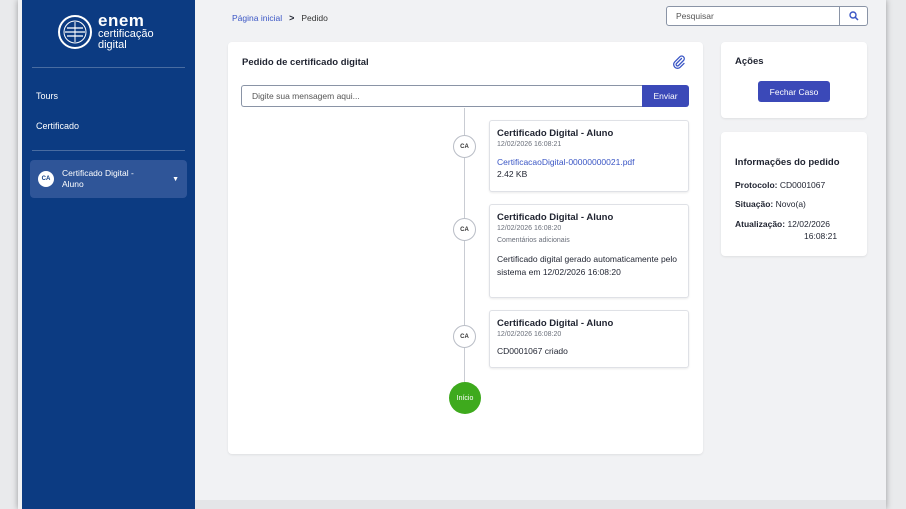 The width and height of the screenshot is (906, 509). What do you see at coordinates (794, 80) in the screenshot?
I see `actions-card: Ações Fechar Caso` at bounding box center [794, 80].